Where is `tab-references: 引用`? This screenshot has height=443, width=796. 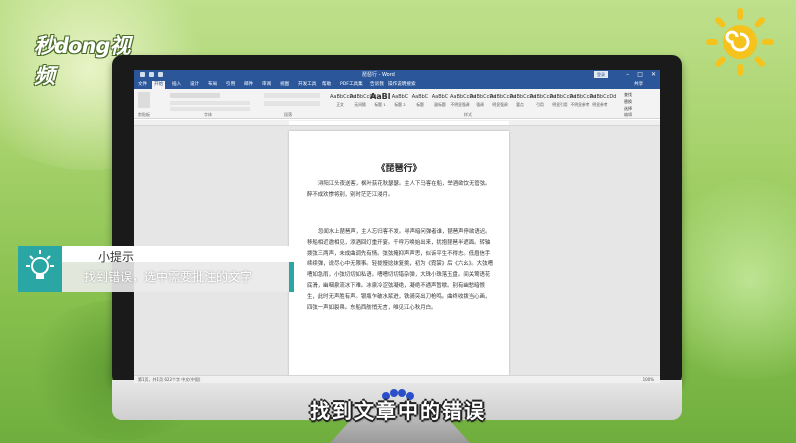 tab-references: 引用 is located at coordinates (230, 84).